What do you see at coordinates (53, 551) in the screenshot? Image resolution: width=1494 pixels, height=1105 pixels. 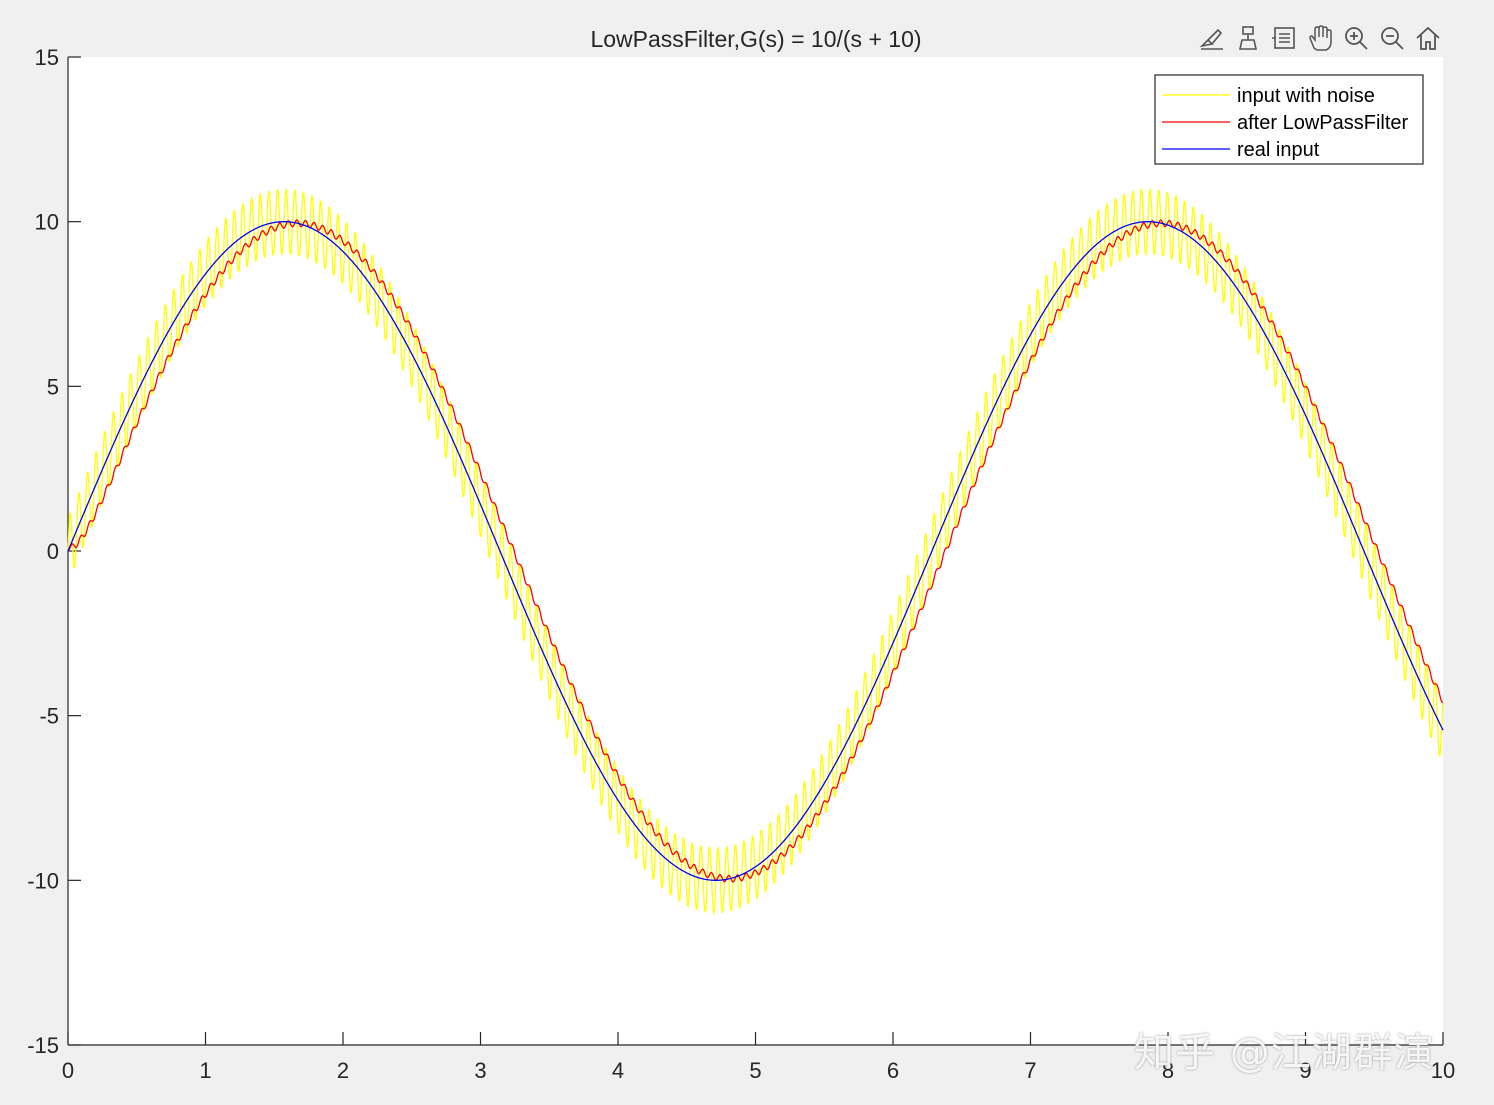 I see `y-tick-label: 0` at bounding box center [53, 551].